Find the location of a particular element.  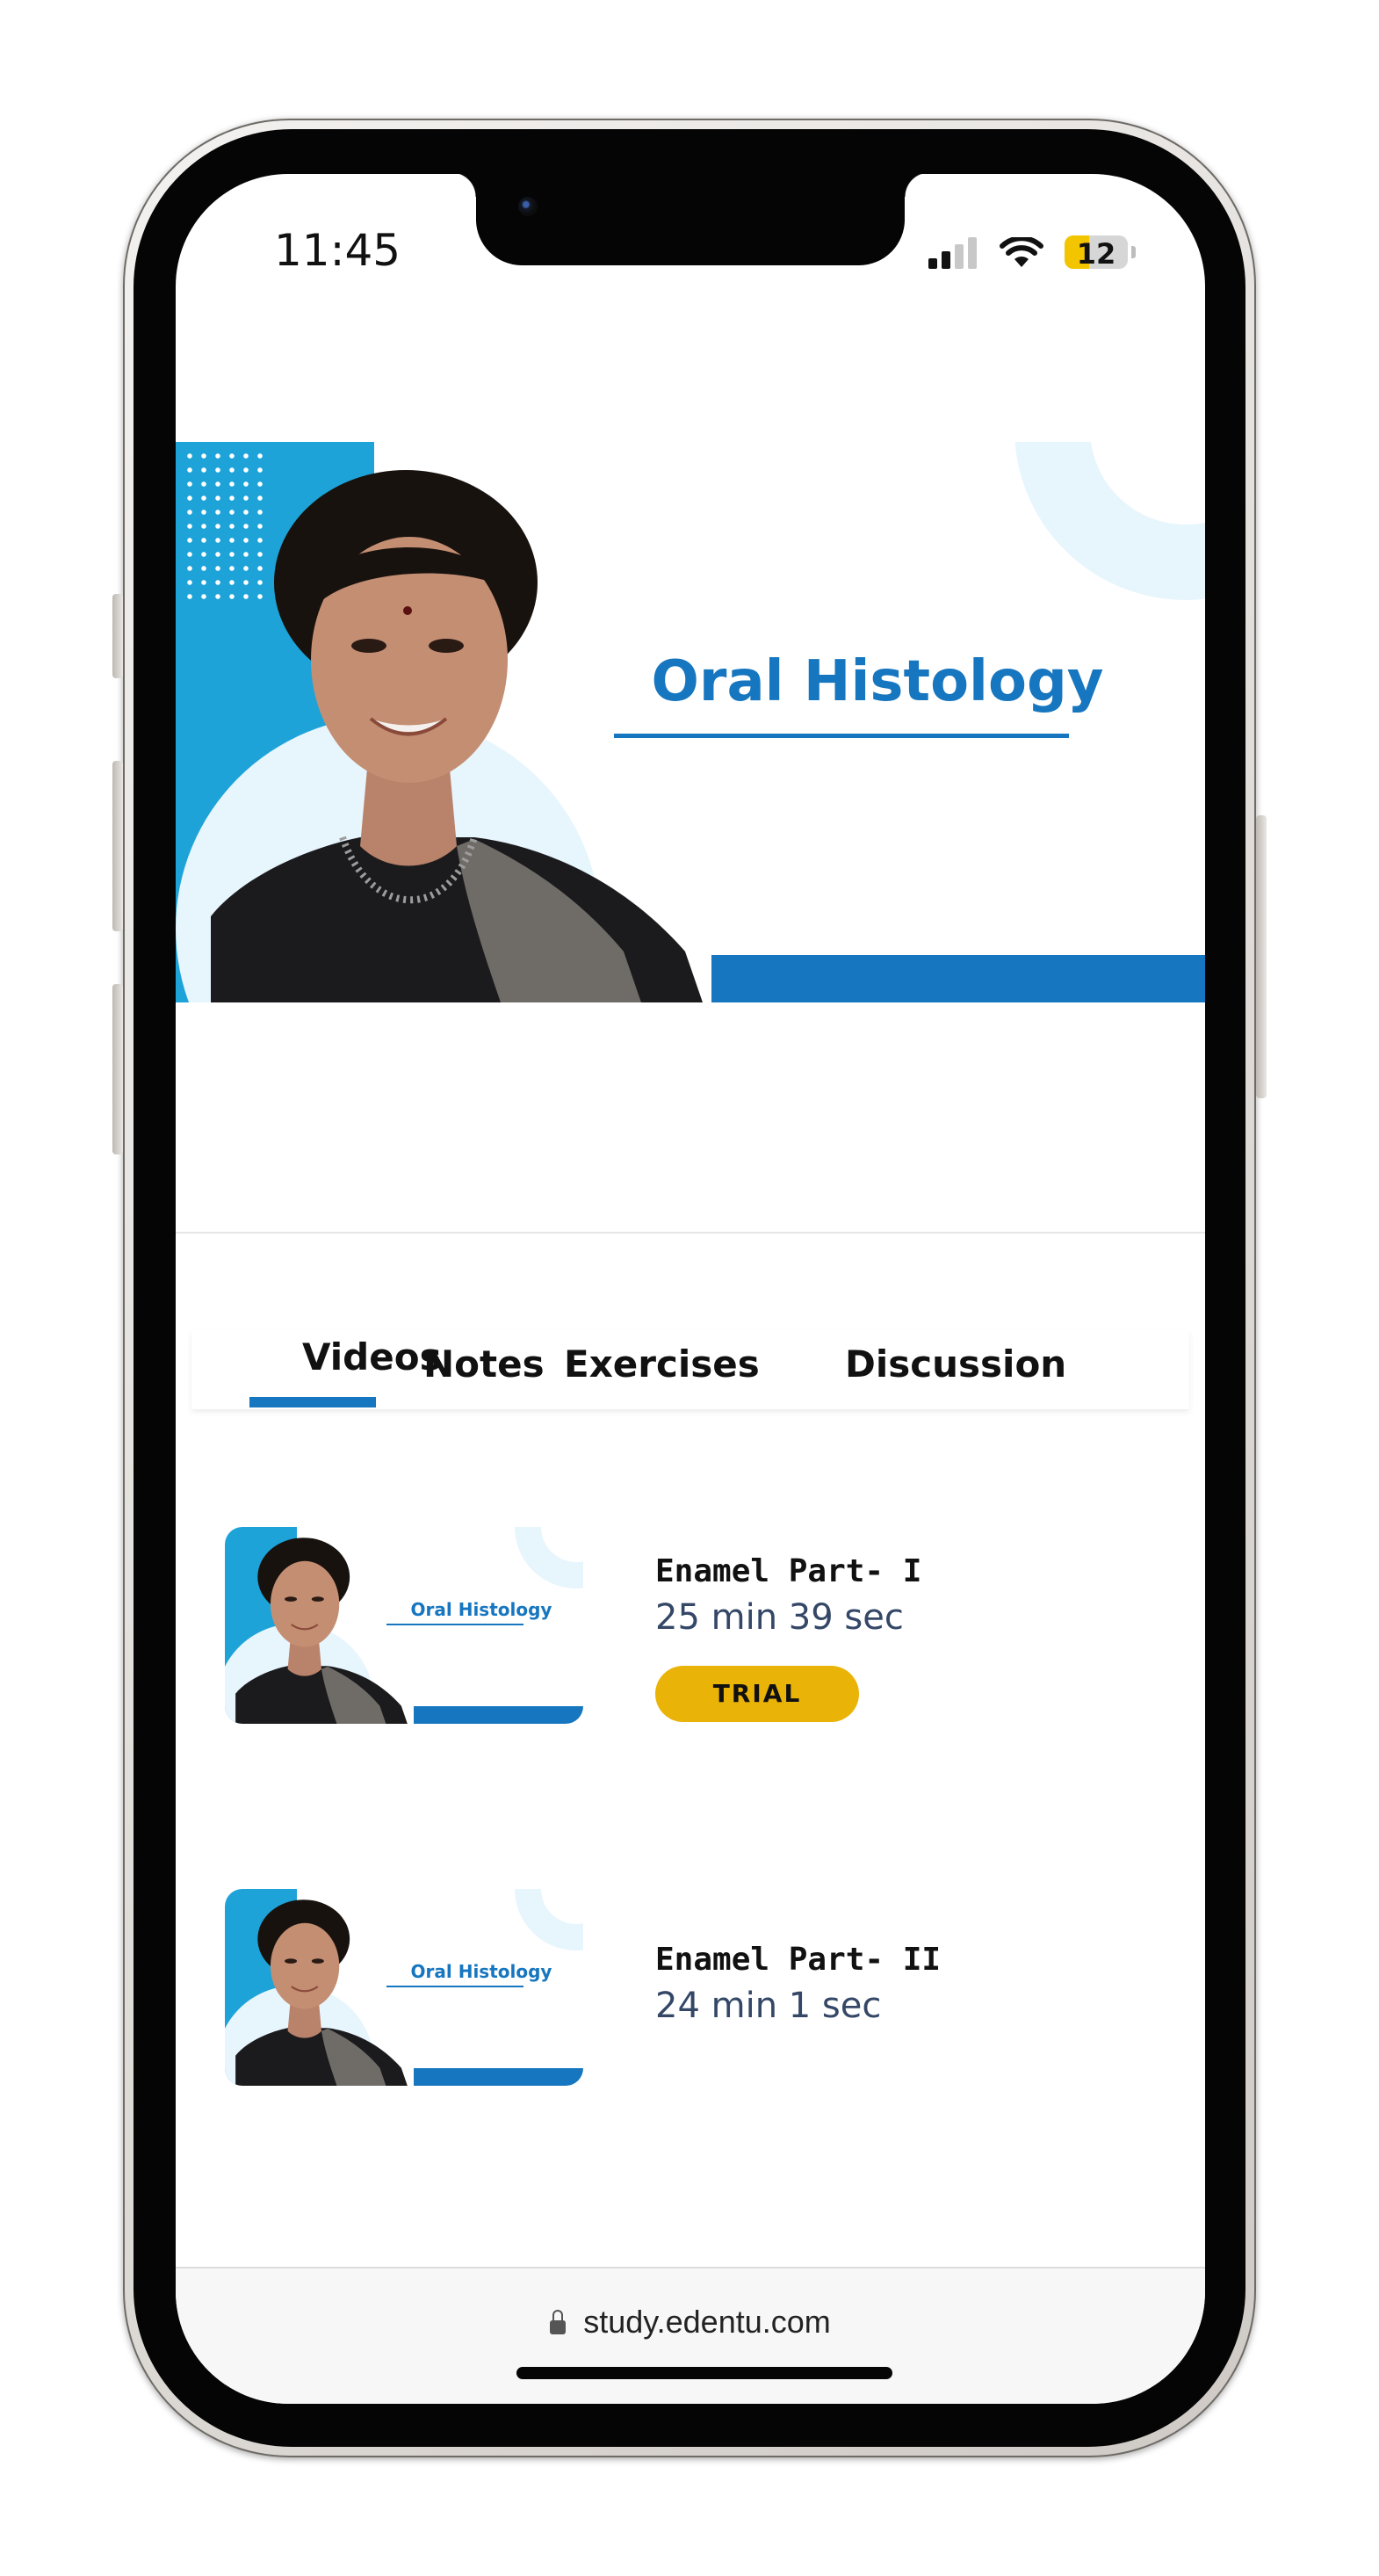

video-title: Enamel Part- II is located at coordinates (798, 1960).